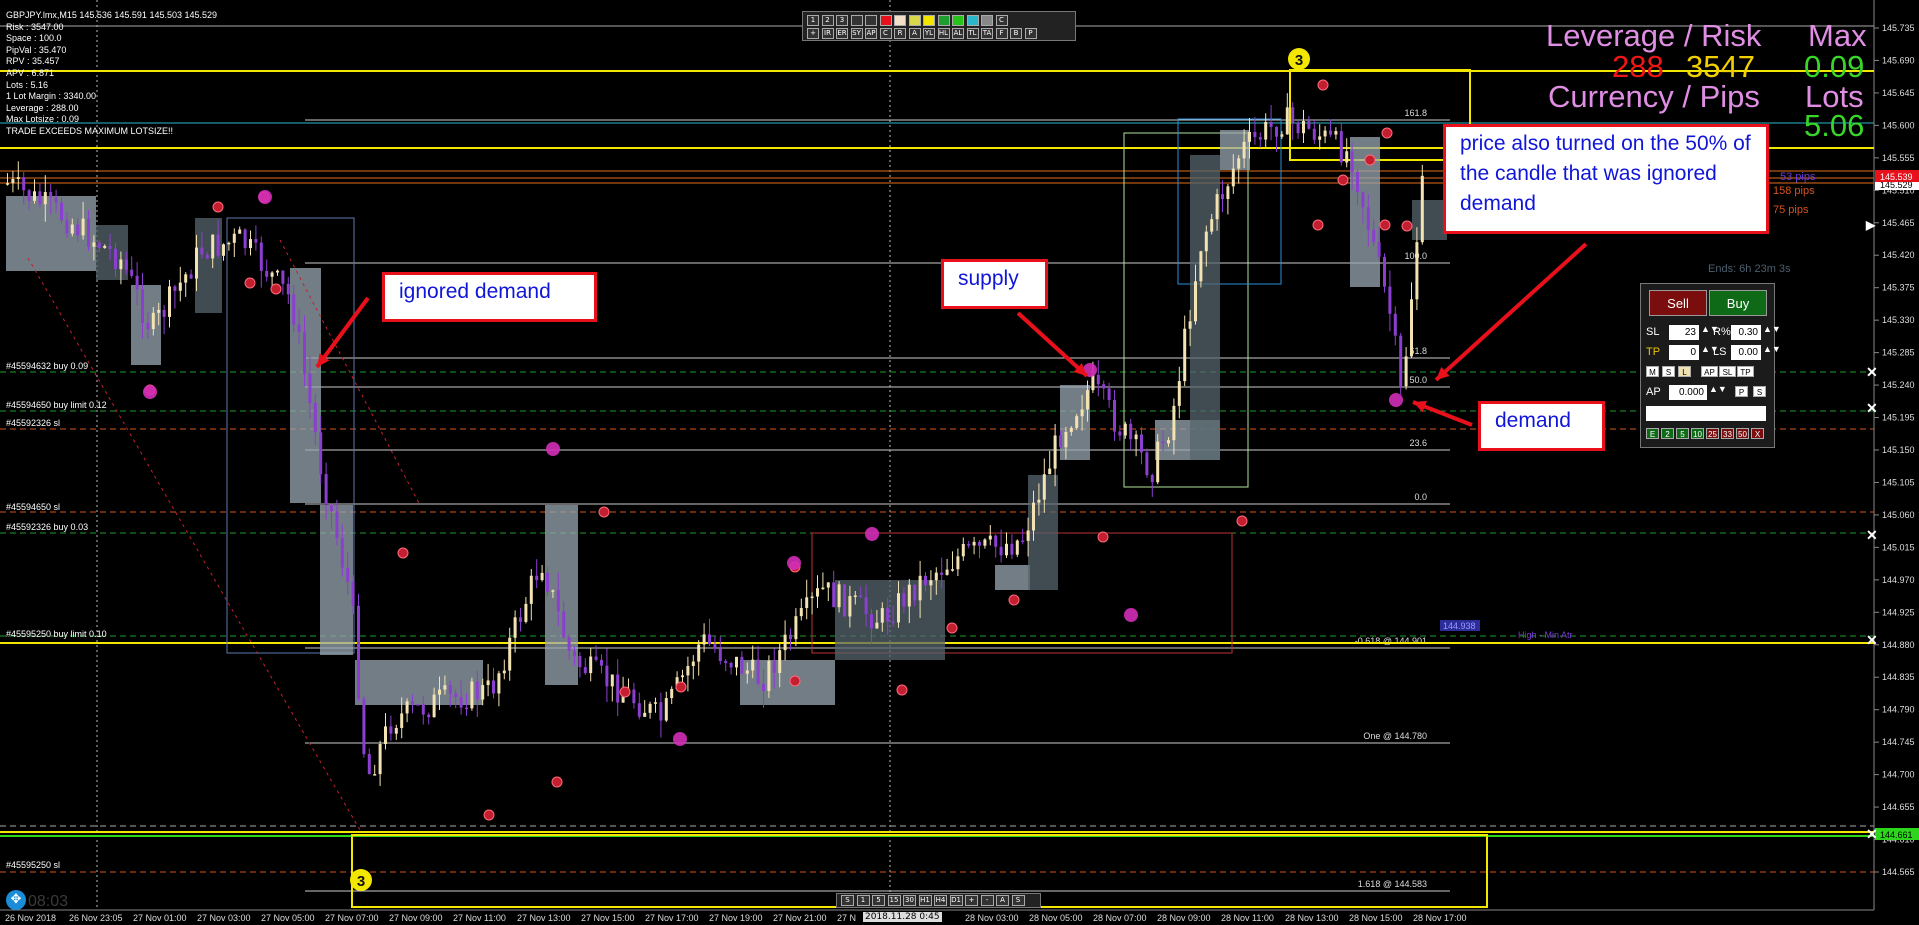 This screenshot has height=925, width=1919. What do you see at coordinates (1727, 371) in the screenshot?
I see `panel-row-button: SL` at bounding box center [1727, 371].